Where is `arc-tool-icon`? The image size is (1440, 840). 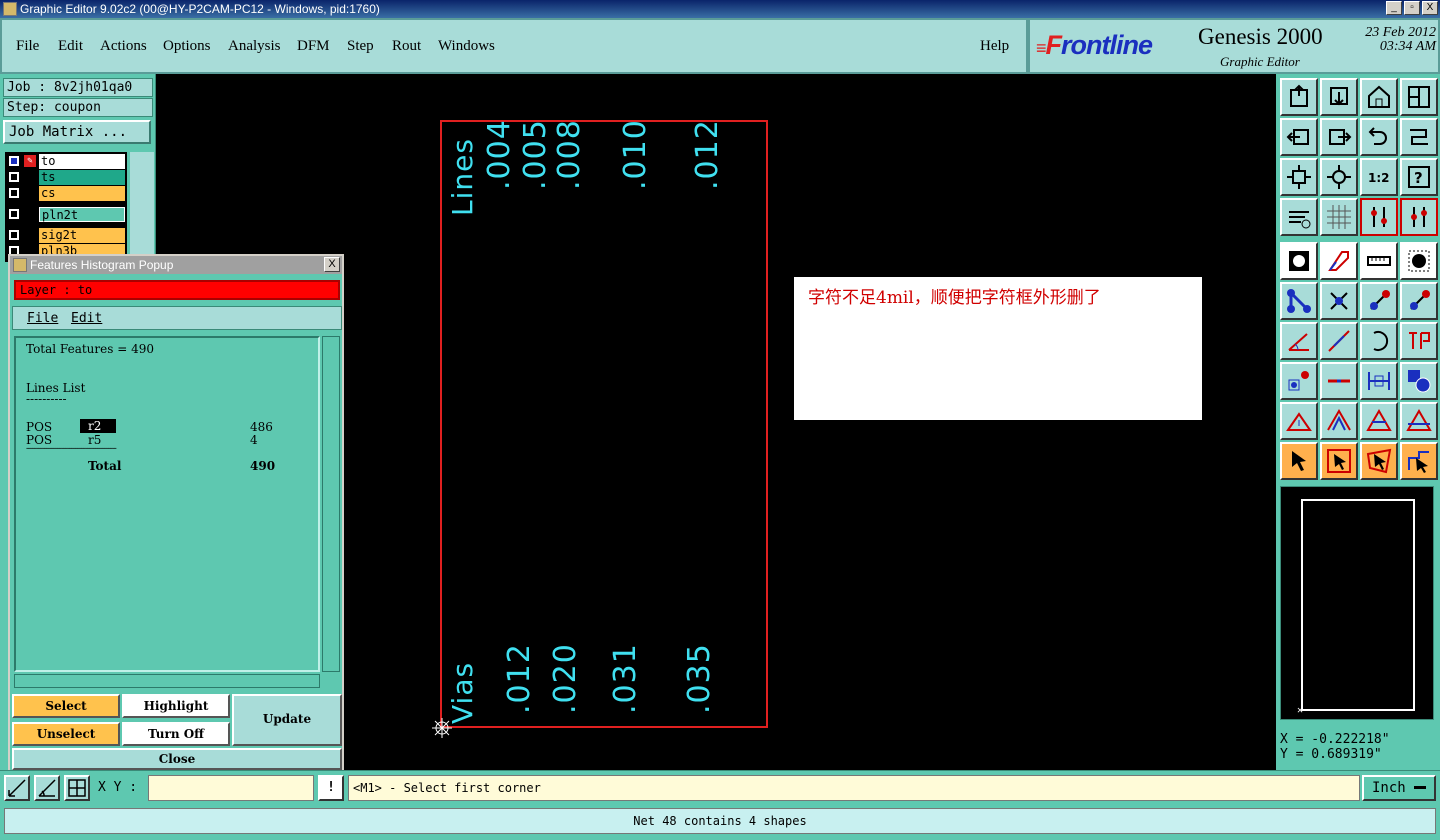 arc-tool-icon is located at coordinates (1379, 341).